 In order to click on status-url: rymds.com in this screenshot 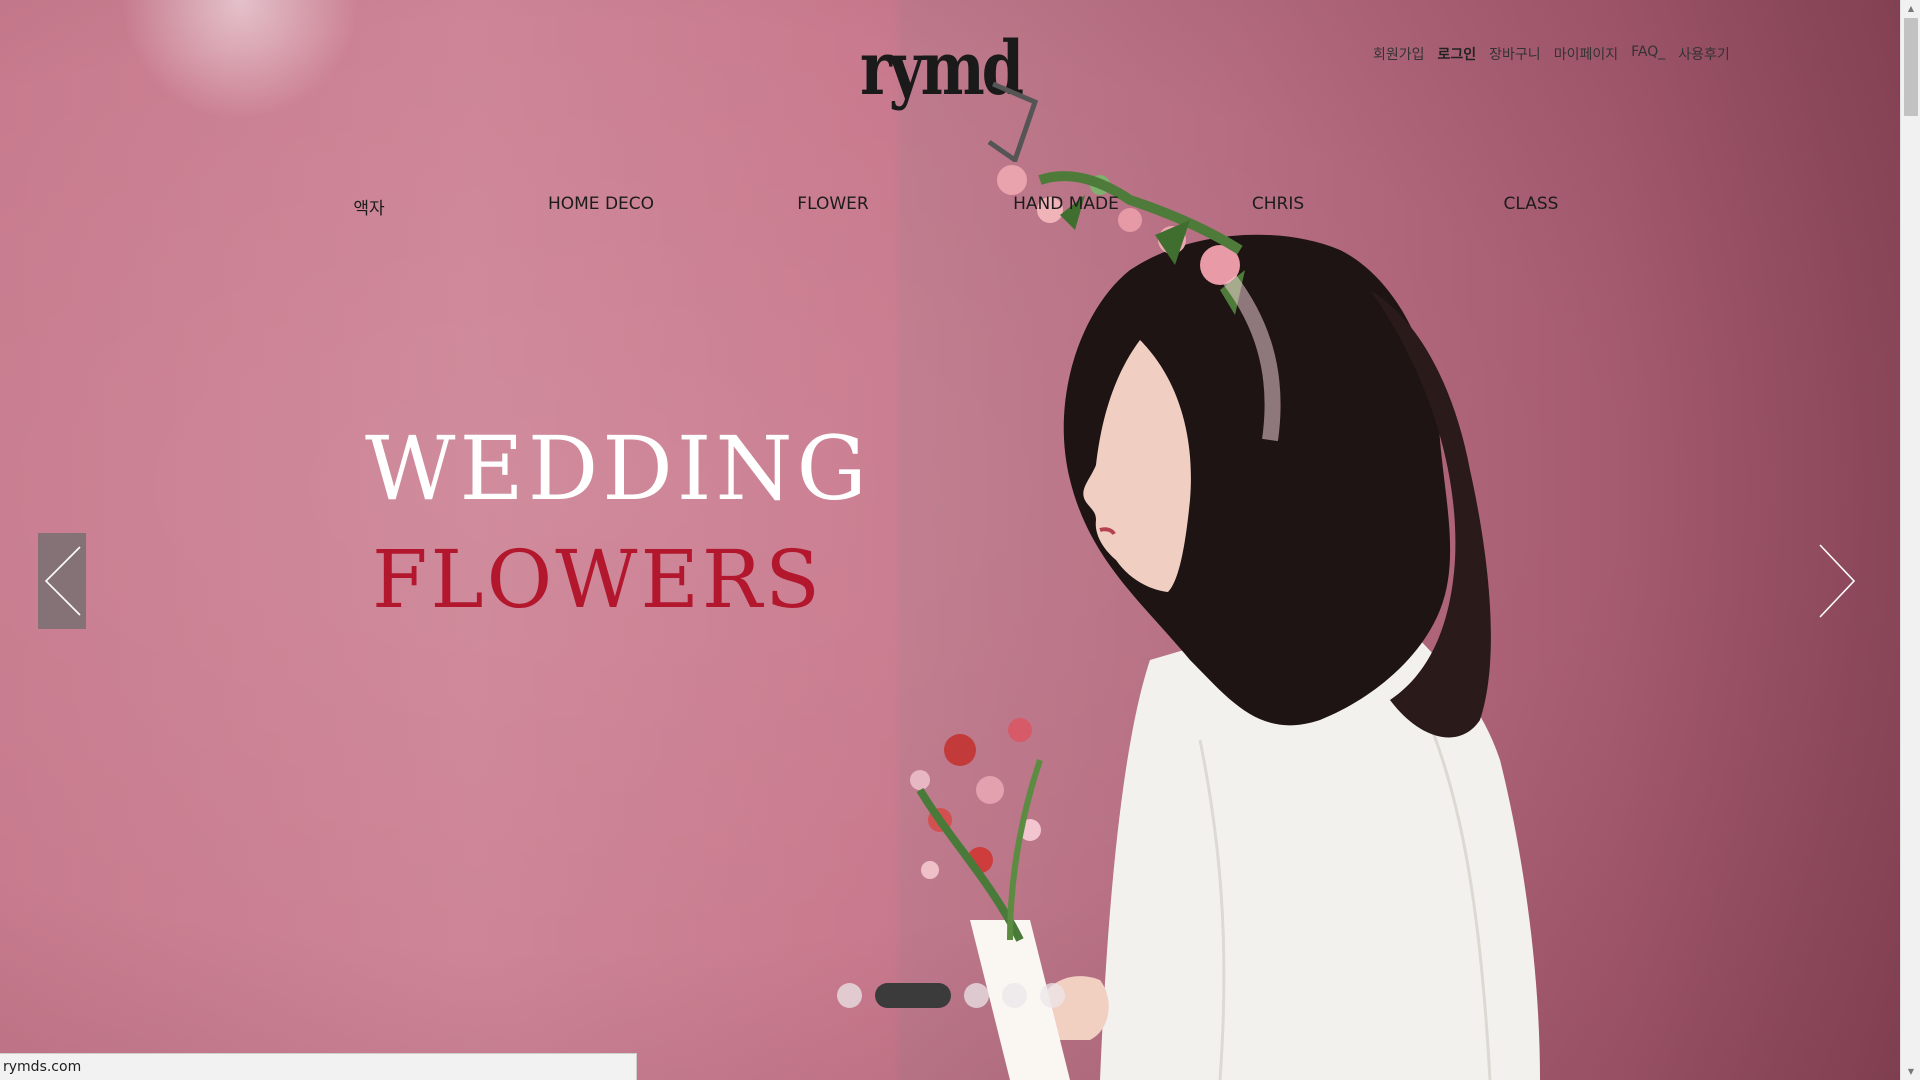, I will do `click(42, 1067)`.